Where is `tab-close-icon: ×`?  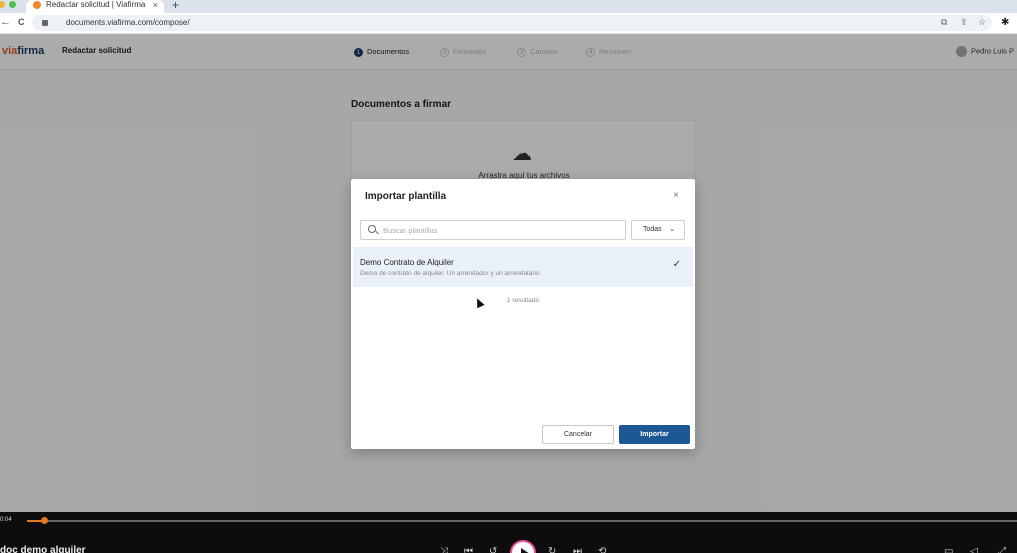 tab-close-icon: × is located at coordinates (155, 5).